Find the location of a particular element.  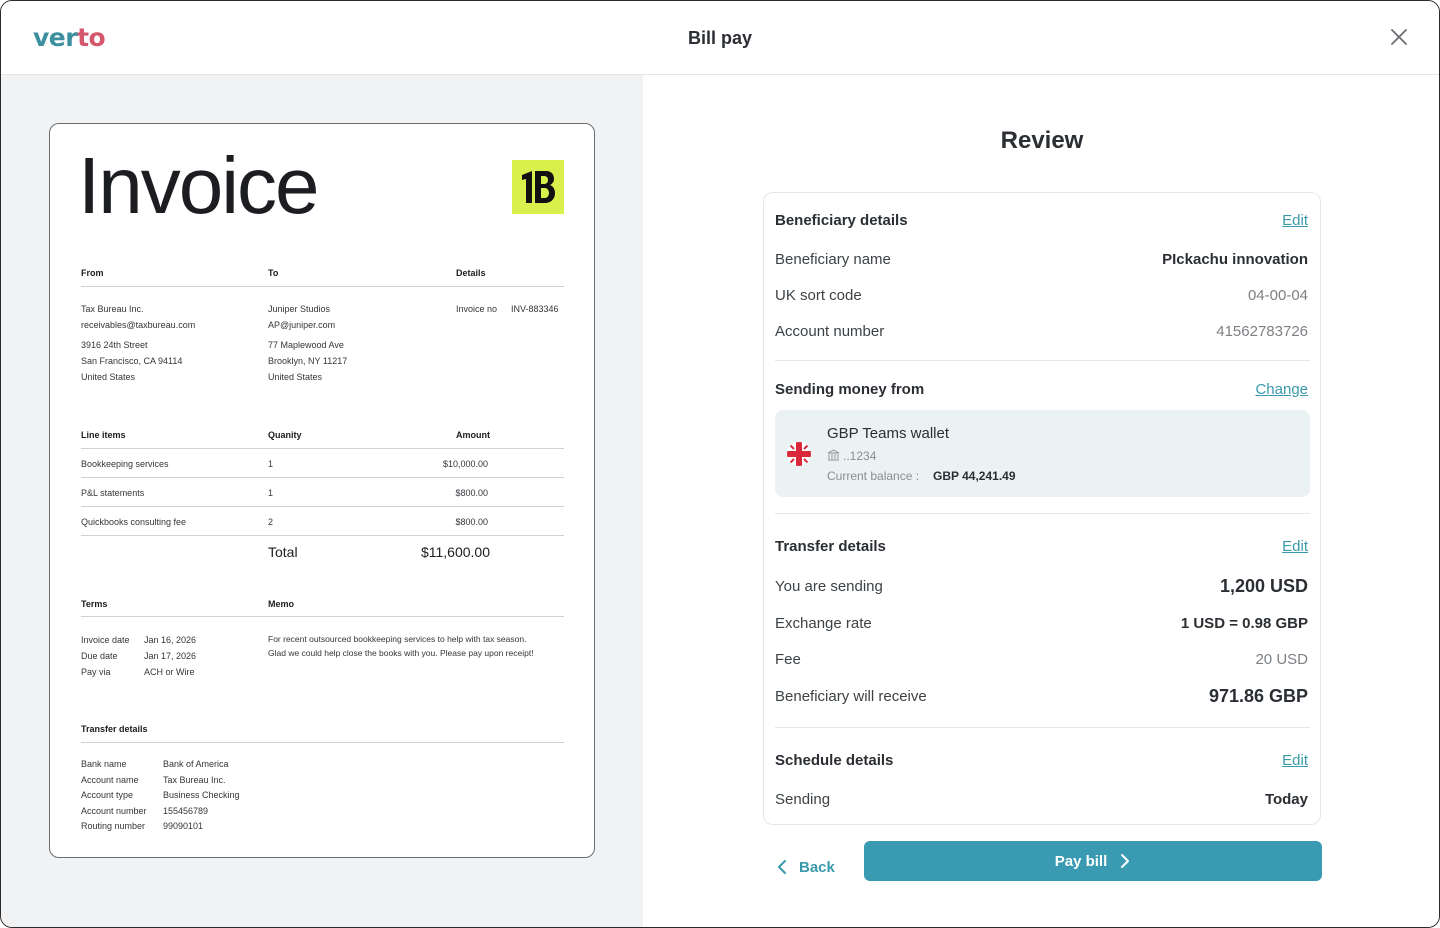

line-item-qty: 2 is located at coordinates (271, 522).